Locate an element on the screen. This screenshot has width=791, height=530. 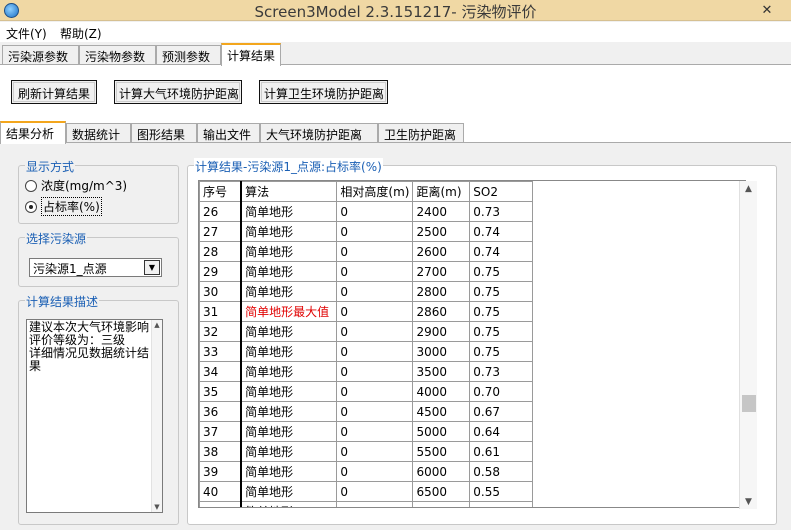
chevron-down-icon: ▼ is located at coordinates (152, 267).